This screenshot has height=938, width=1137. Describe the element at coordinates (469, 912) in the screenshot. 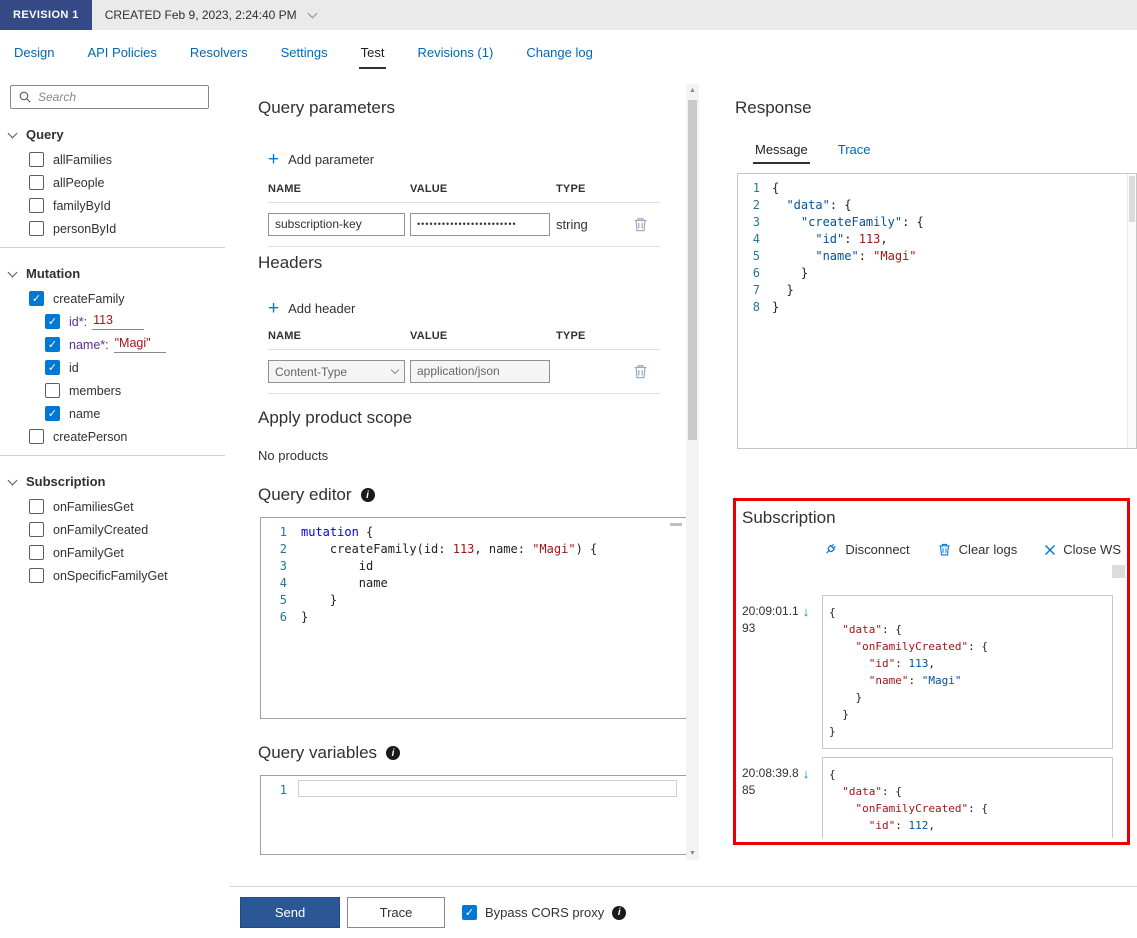

I see `bypass-cors-checkbox` at that location.